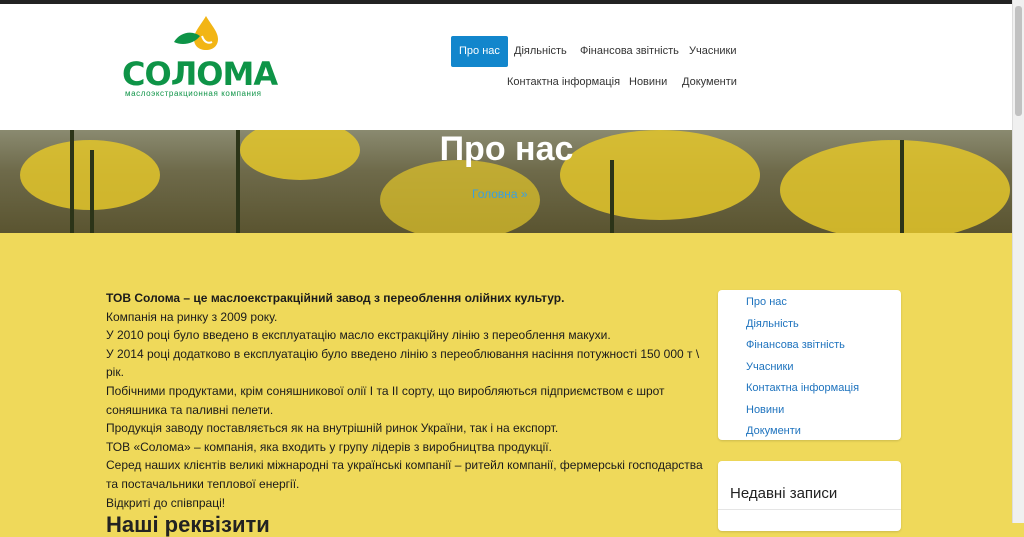 The width and height of the screenshot is (1024, 537). Describe the element at coordinates (795, 345) in the screenshot. I see `sidebar-item-financial: Фінансова звітність` at that location.